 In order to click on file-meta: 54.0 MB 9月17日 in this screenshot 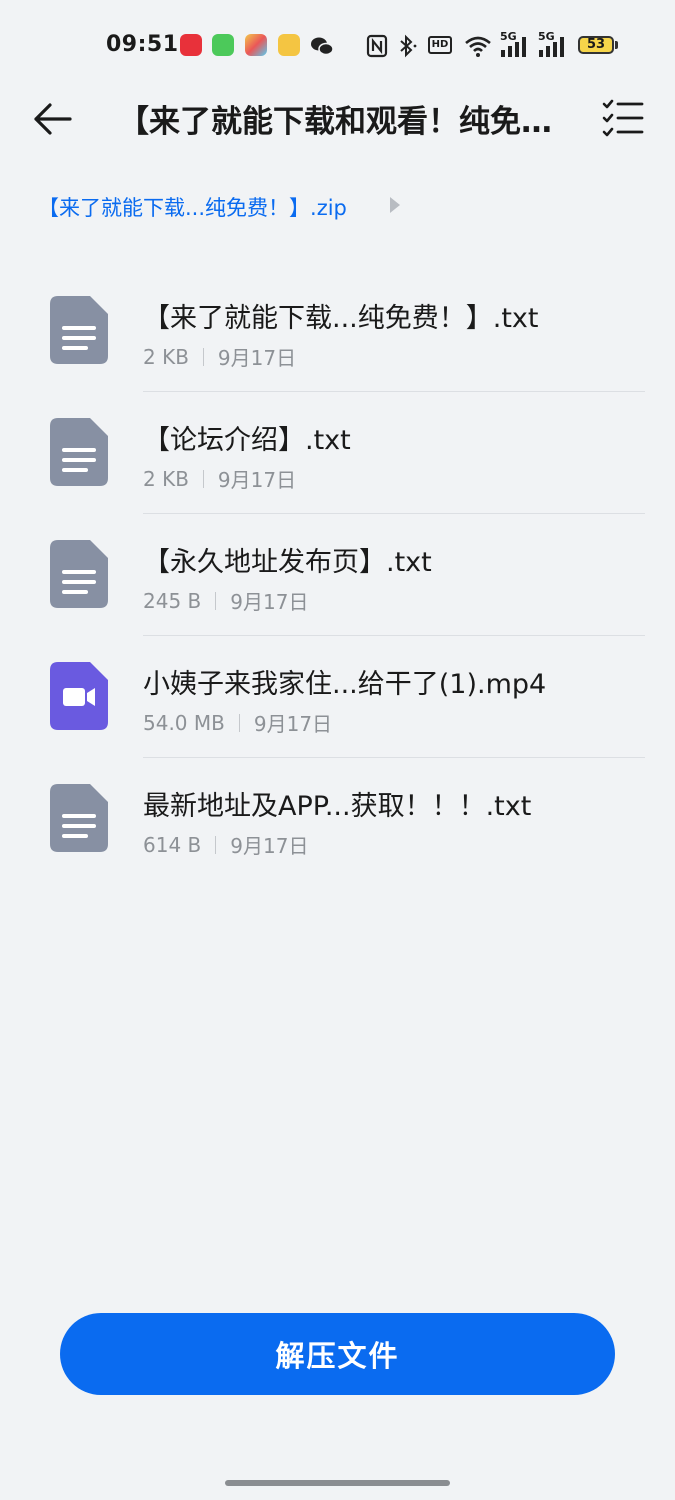, I will do `click(237, 722)`.